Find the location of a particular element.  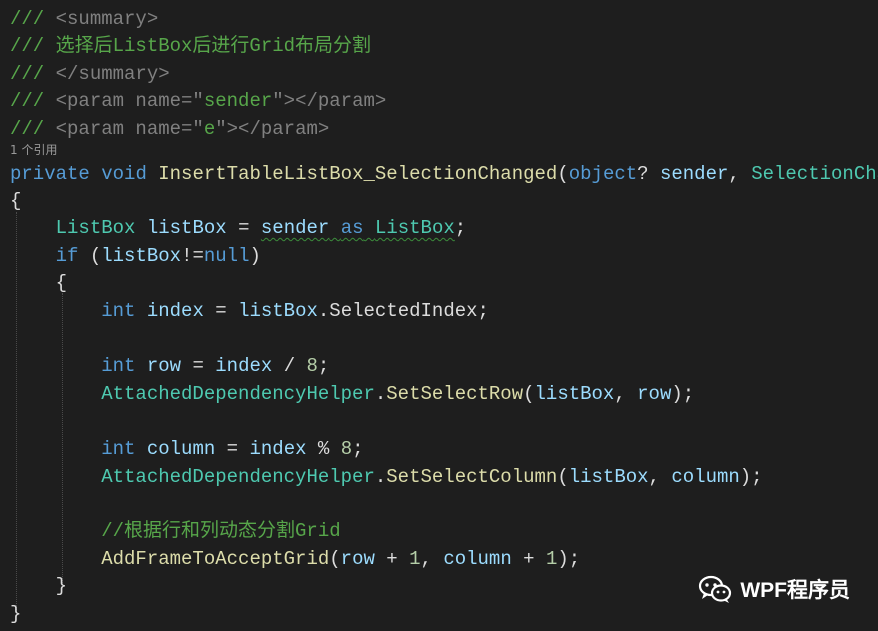

code-token: e is located at coordinates (209, 129).